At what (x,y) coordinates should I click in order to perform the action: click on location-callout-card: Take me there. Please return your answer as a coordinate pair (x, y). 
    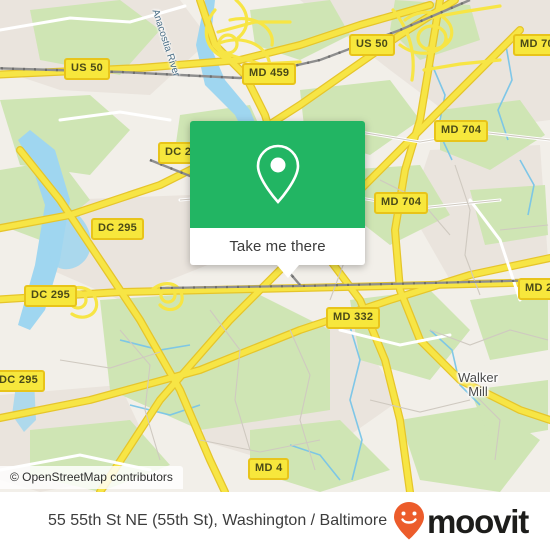
    Looking at the image, I should click on (277, 193).